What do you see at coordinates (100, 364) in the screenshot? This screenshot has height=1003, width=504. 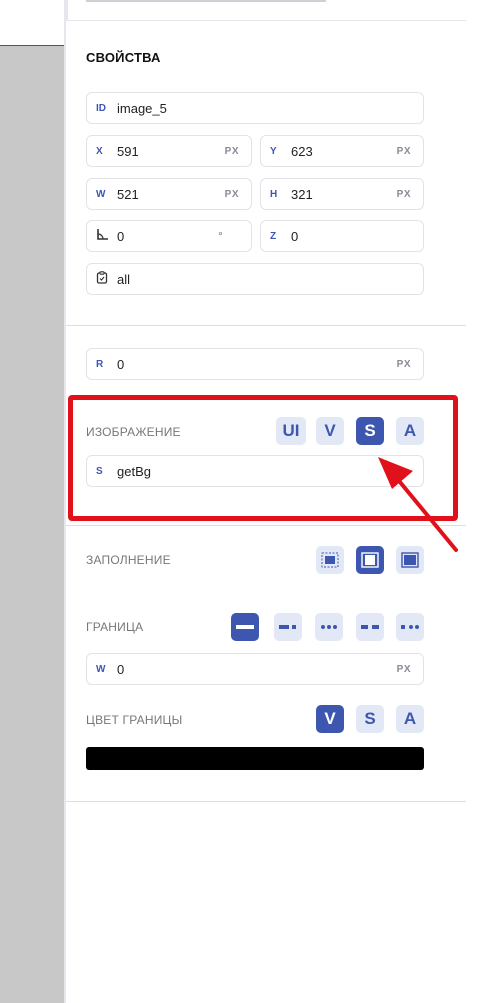 I see `radius-label: R` at bounding box center [100, 364].